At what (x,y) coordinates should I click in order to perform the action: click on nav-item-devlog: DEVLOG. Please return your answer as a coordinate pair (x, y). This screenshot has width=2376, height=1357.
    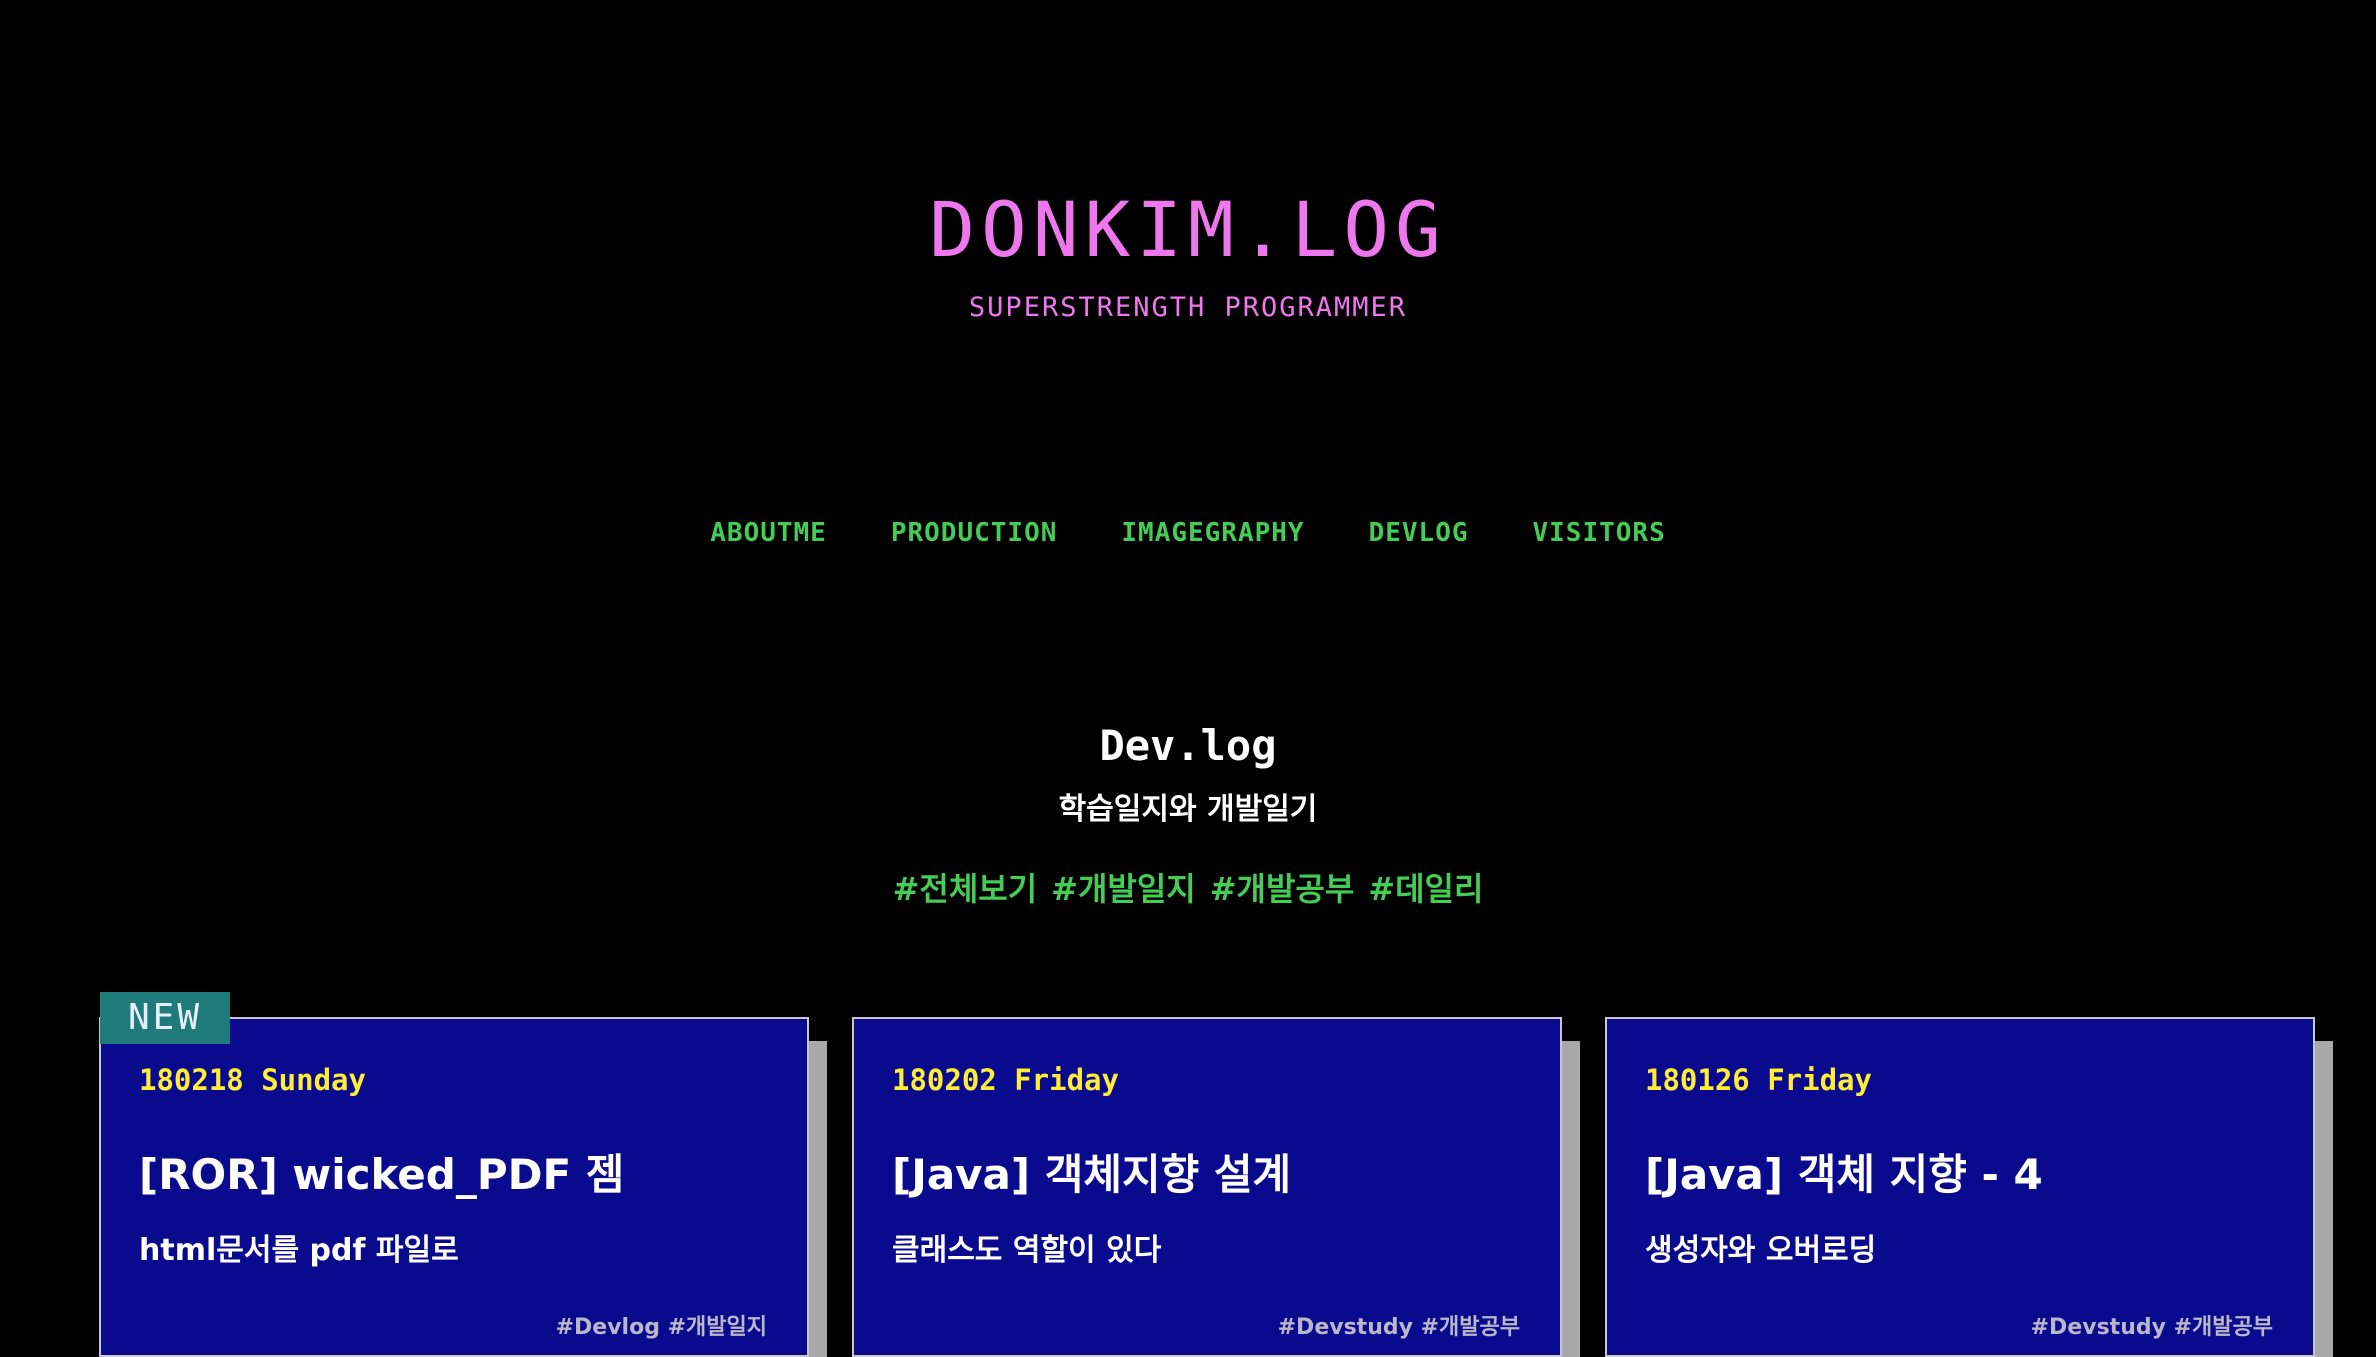
    Looking at the image, I should click on (1419, 533).